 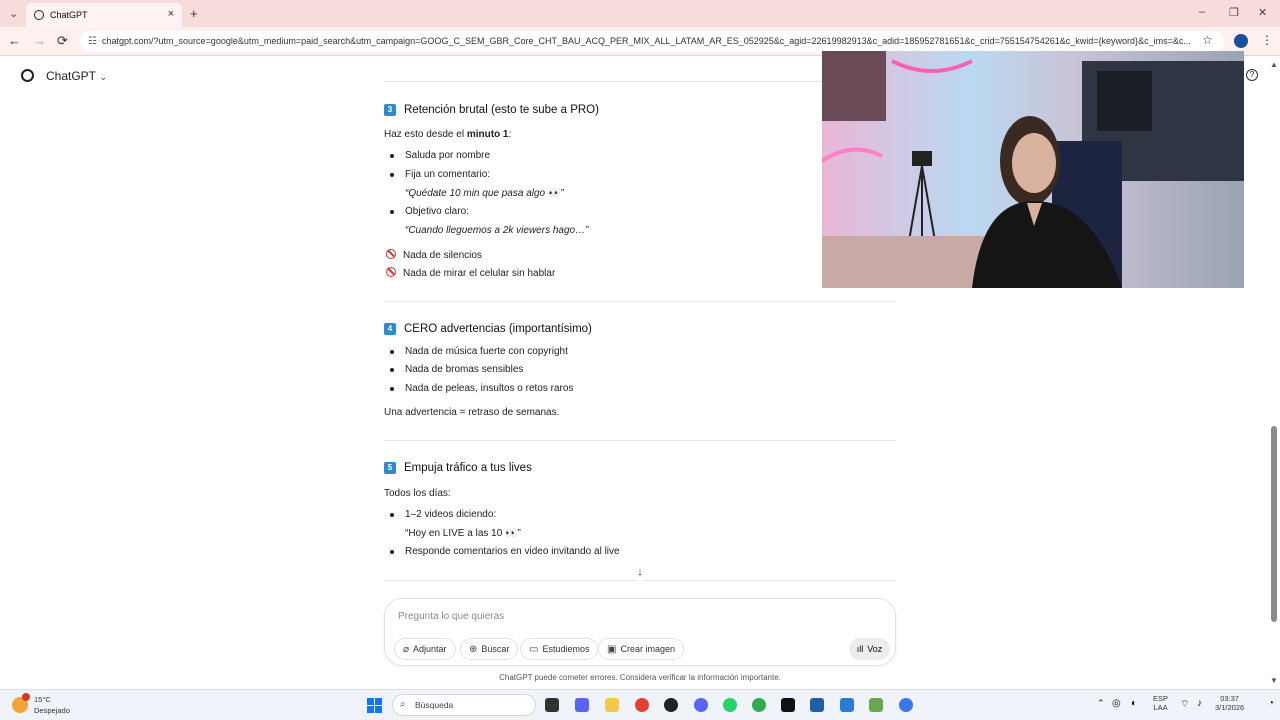 What do you see at coordinates (730, 705) in the screenshot?
I see `whatsapp-icon` at bounding box center [730, 705].